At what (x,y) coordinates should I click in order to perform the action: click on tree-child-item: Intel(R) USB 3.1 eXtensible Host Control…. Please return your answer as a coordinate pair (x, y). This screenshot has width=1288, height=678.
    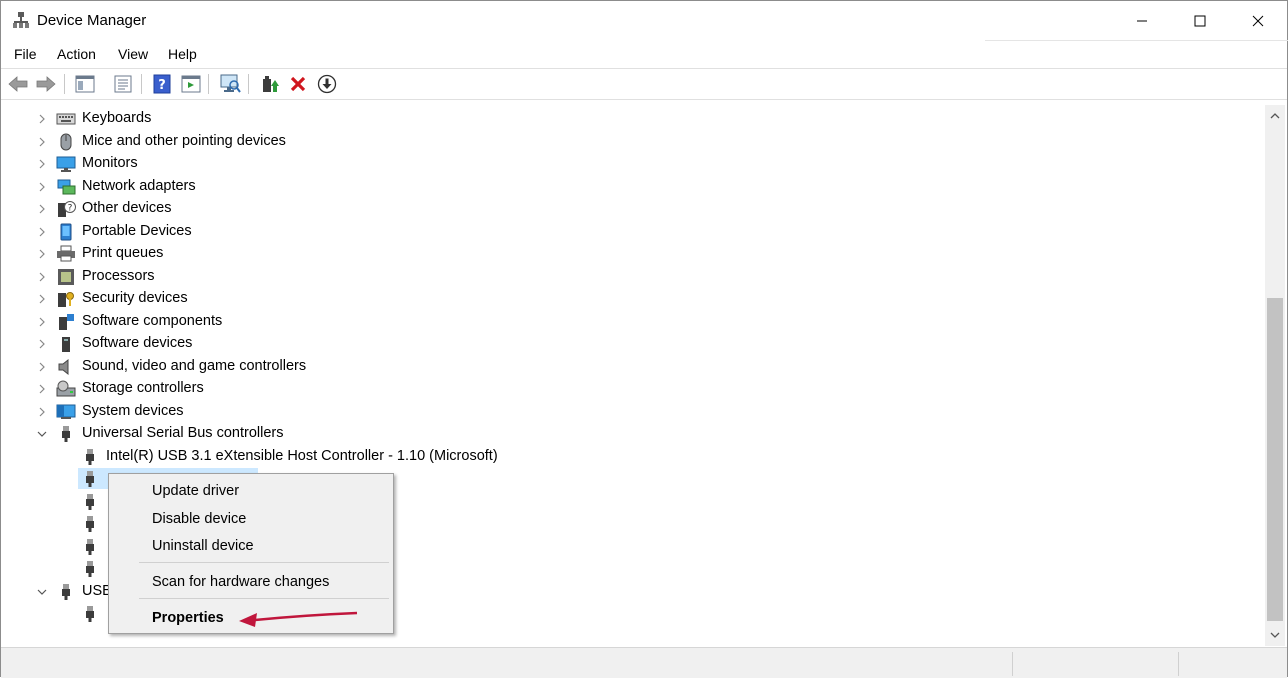
    Looking at the image, I should click on (454, 457).